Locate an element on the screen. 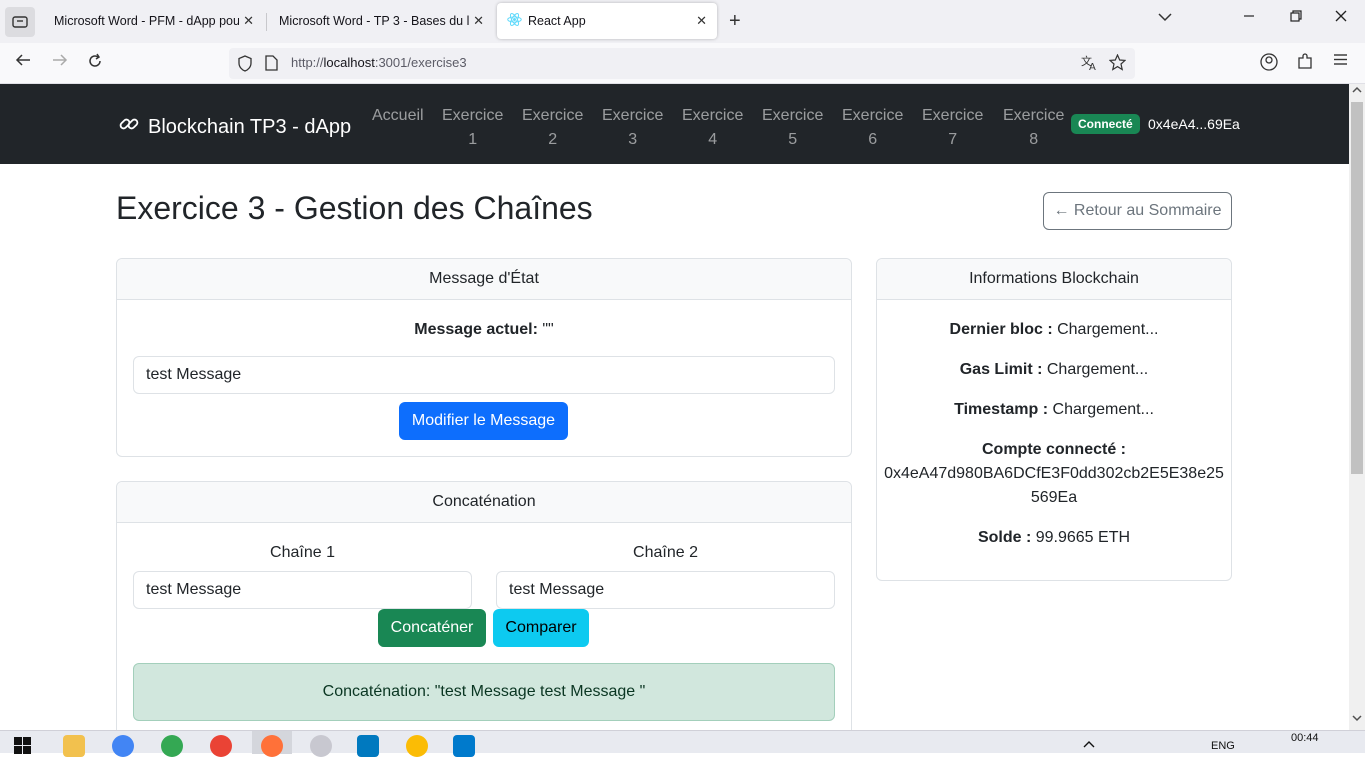  balance-info: Solde : 99.9665 ETH is located at coordinates (1054, 538).